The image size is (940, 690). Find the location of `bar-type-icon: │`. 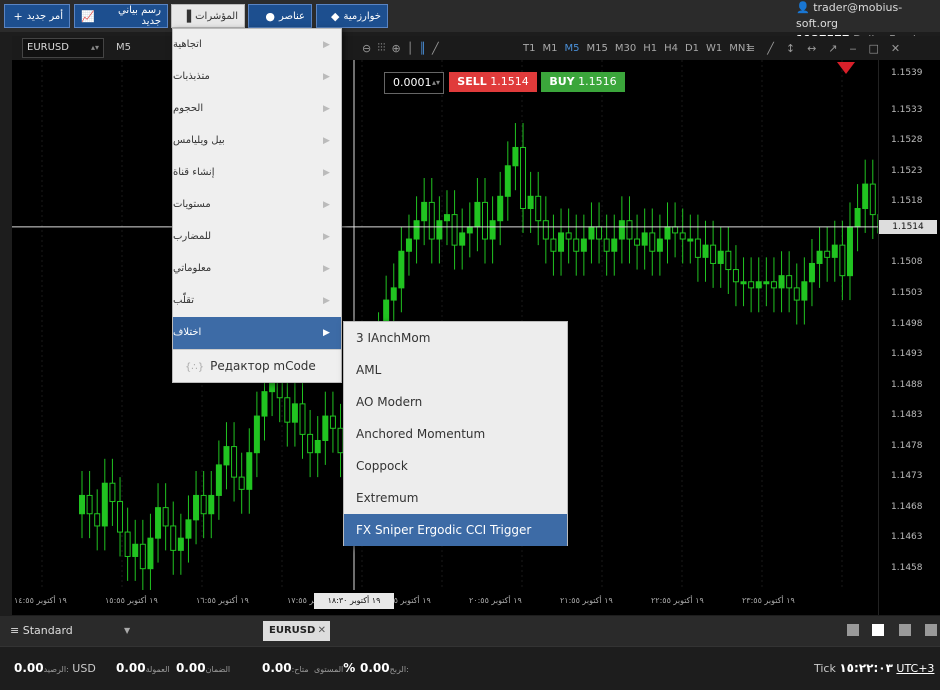

bar-type-icon: │ is located at coordinates (410, 48).